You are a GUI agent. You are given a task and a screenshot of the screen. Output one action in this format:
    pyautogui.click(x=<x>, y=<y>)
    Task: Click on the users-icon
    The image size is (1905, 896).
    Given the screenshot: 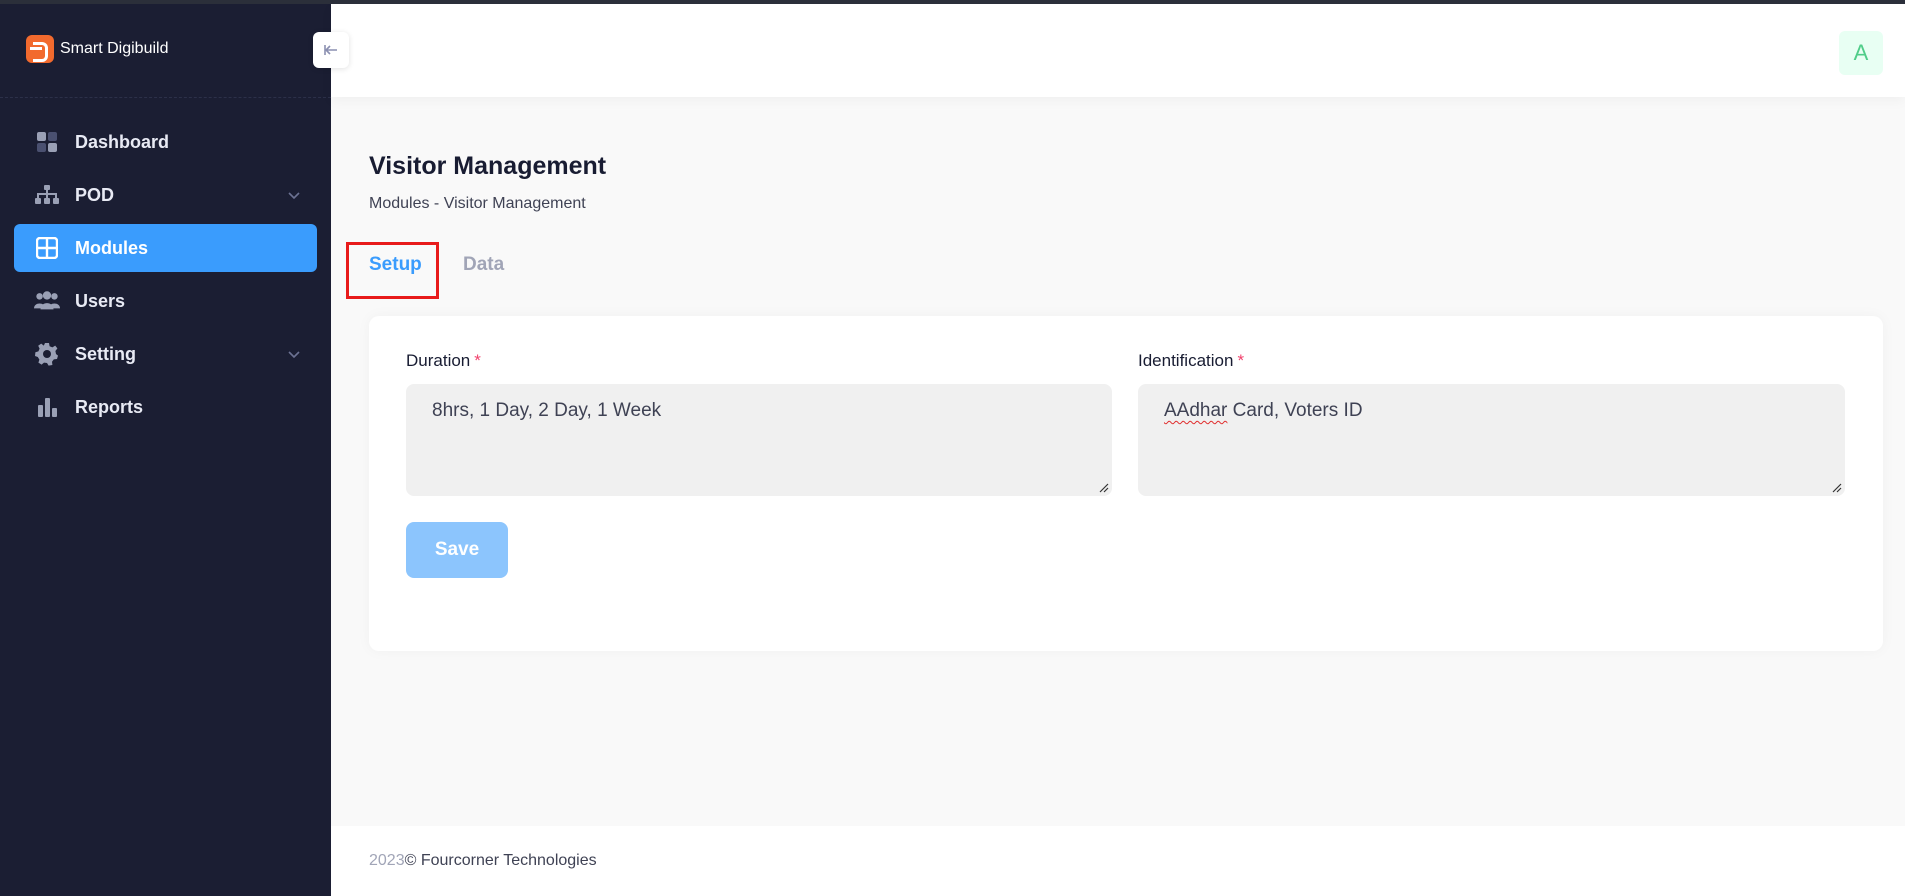 What is the action you would take?
    pyautogui.click(x=47, y=301)
    